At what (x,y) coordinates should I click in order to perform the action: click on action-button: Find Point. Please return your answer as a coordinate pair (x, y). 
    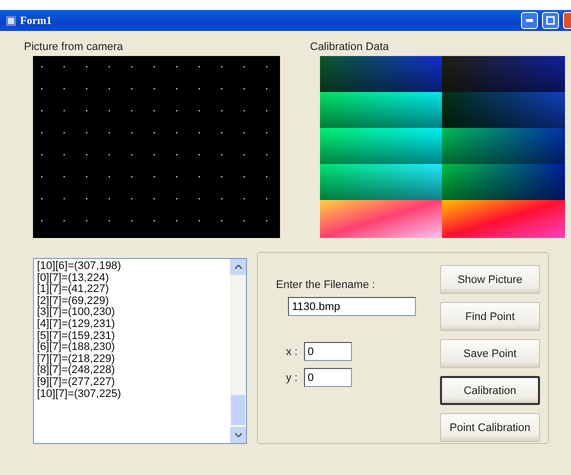
    Looking at the image, I should click on (490, 316).